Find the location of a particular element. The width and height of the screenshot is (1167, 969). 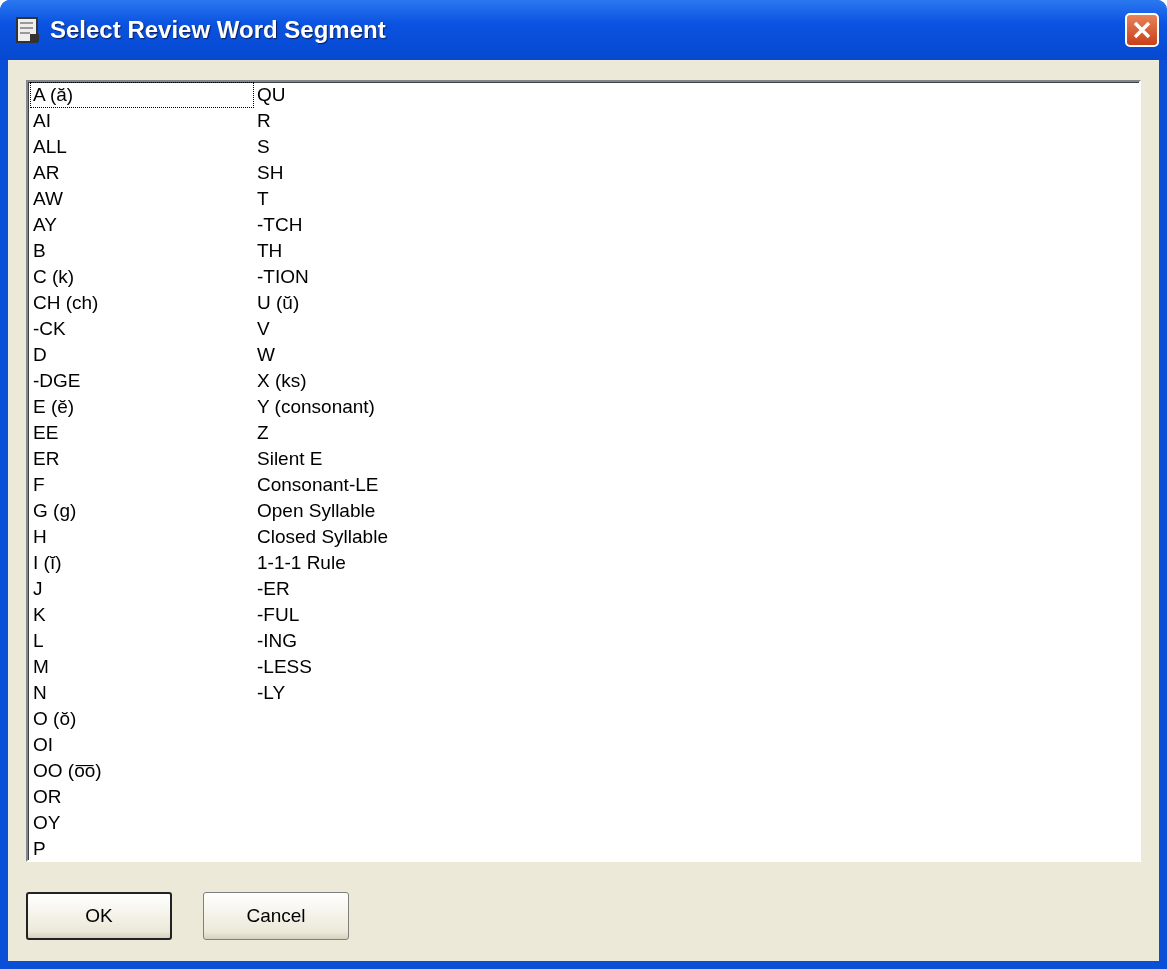

list-item: OY is located at coordinates (142, 823).